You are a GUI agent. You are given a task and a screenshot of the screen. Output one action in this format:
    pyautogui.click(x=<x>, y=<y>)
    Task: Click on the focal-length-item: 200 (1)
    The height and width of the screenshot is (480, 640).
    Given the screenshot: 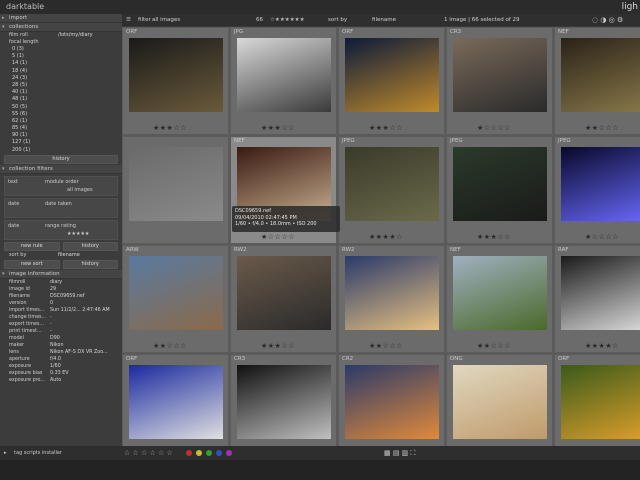 What is the action you would take?
    pyautogui.click(x=67, y=150)
    